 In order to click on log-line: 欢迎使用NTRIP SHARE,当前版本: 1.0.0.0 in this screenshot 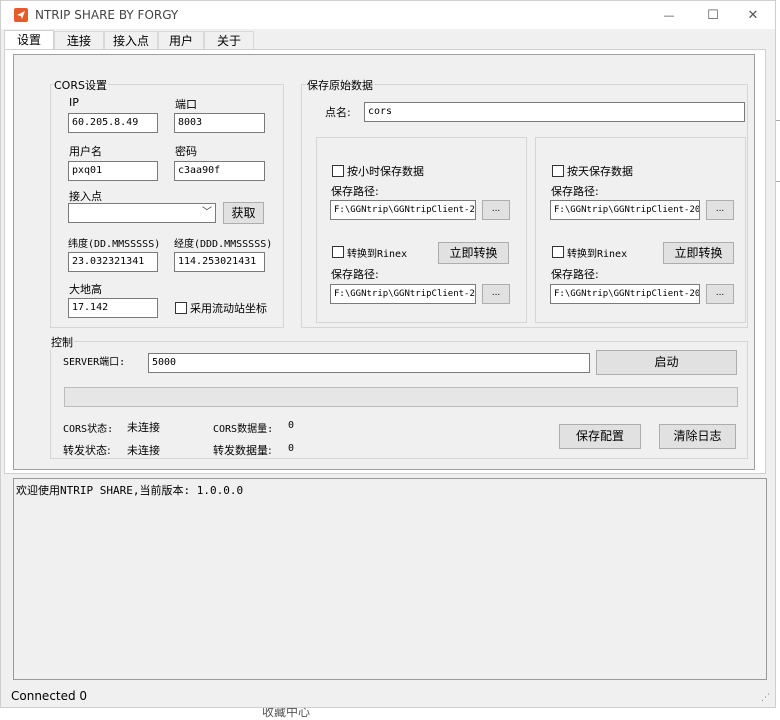, I will do `click(130, 490)`.